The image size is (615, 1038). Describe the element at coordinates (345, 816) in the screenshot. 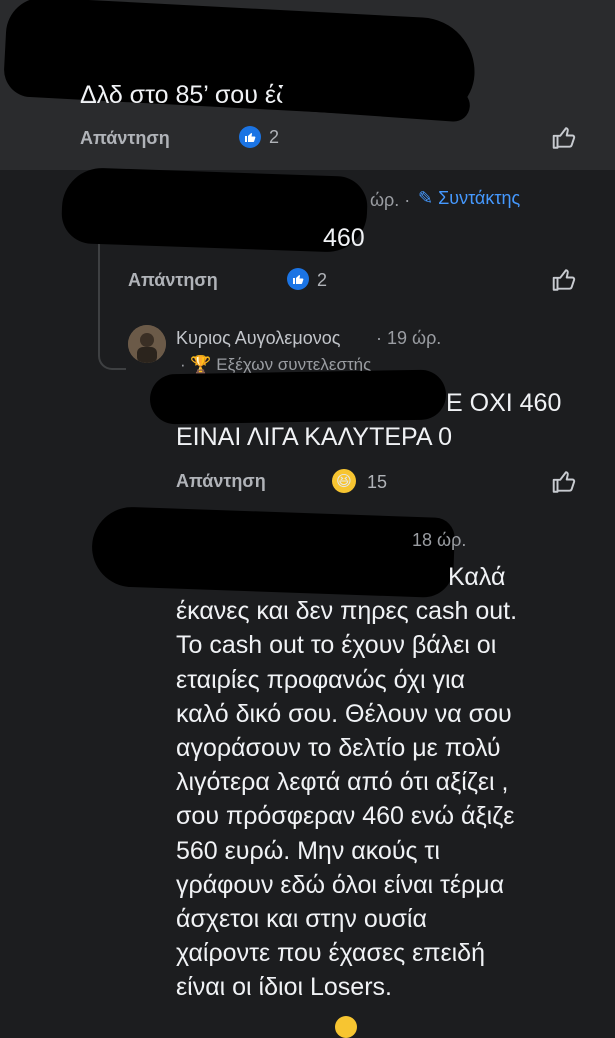

I see `comment-4-line: σου πρόσφεραν 460 ενώ άξιζε` at that location.